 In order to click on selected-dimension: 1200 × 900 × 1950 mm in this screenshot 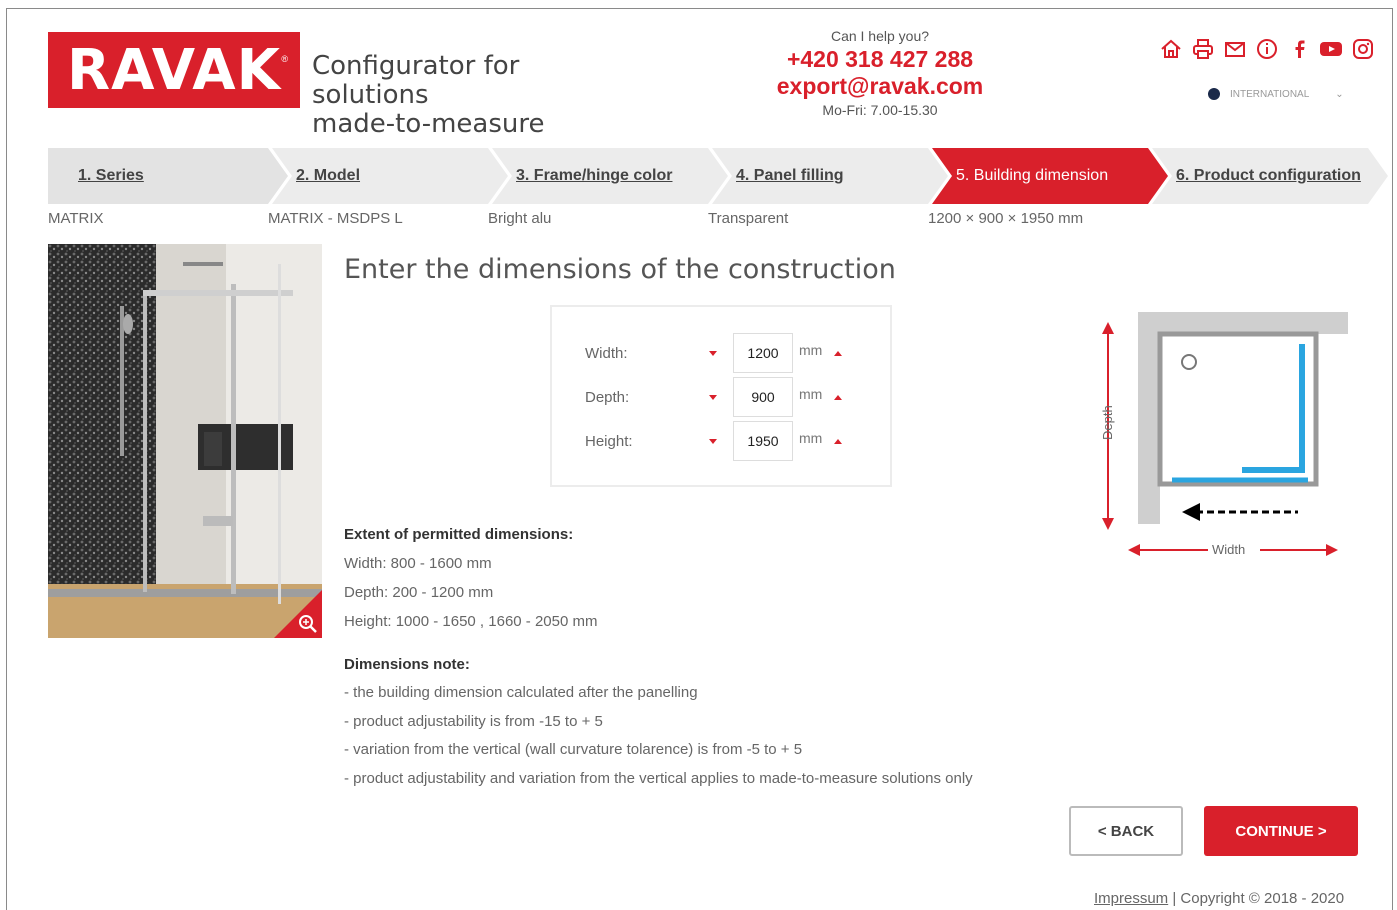, I will do `click(1006, 218)`.